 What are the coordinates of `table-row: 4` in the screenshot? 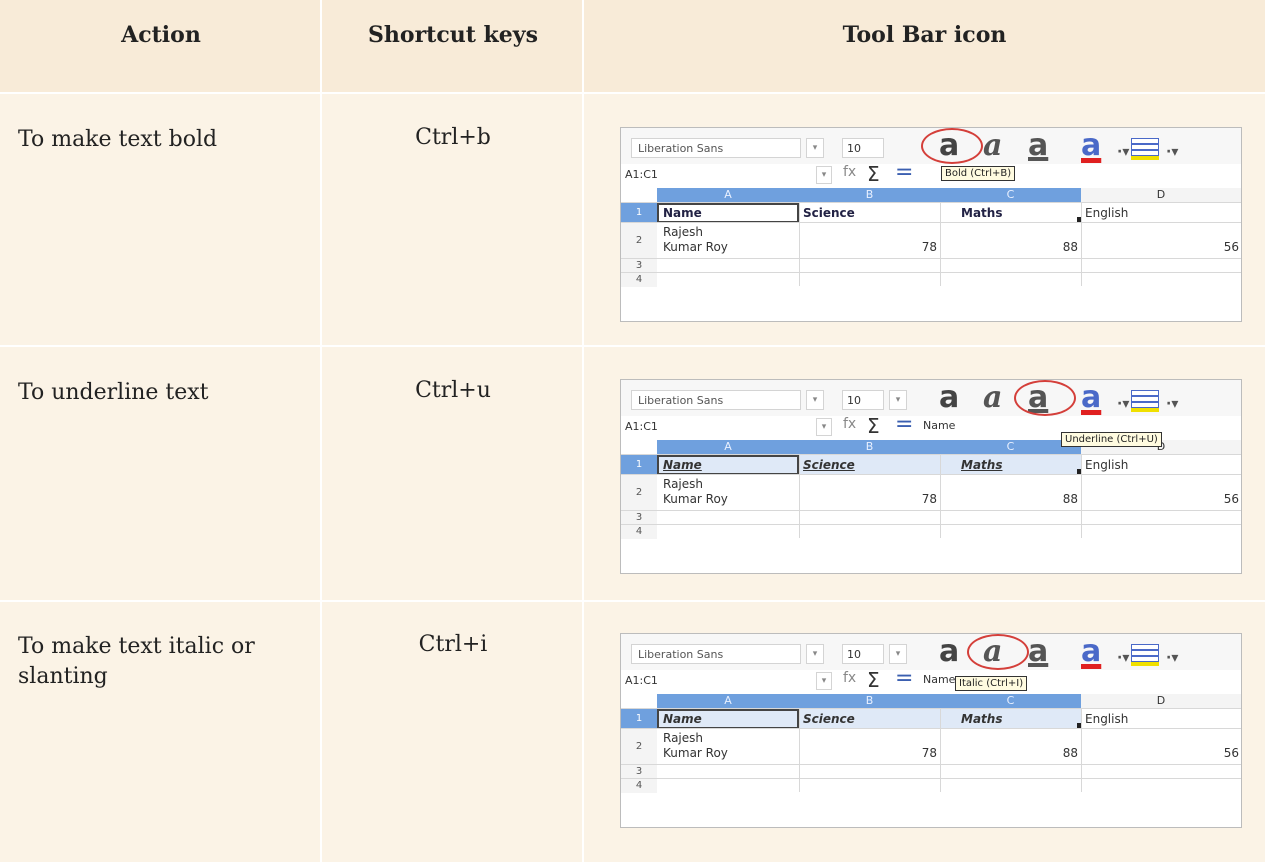 It's located at (931, 785).